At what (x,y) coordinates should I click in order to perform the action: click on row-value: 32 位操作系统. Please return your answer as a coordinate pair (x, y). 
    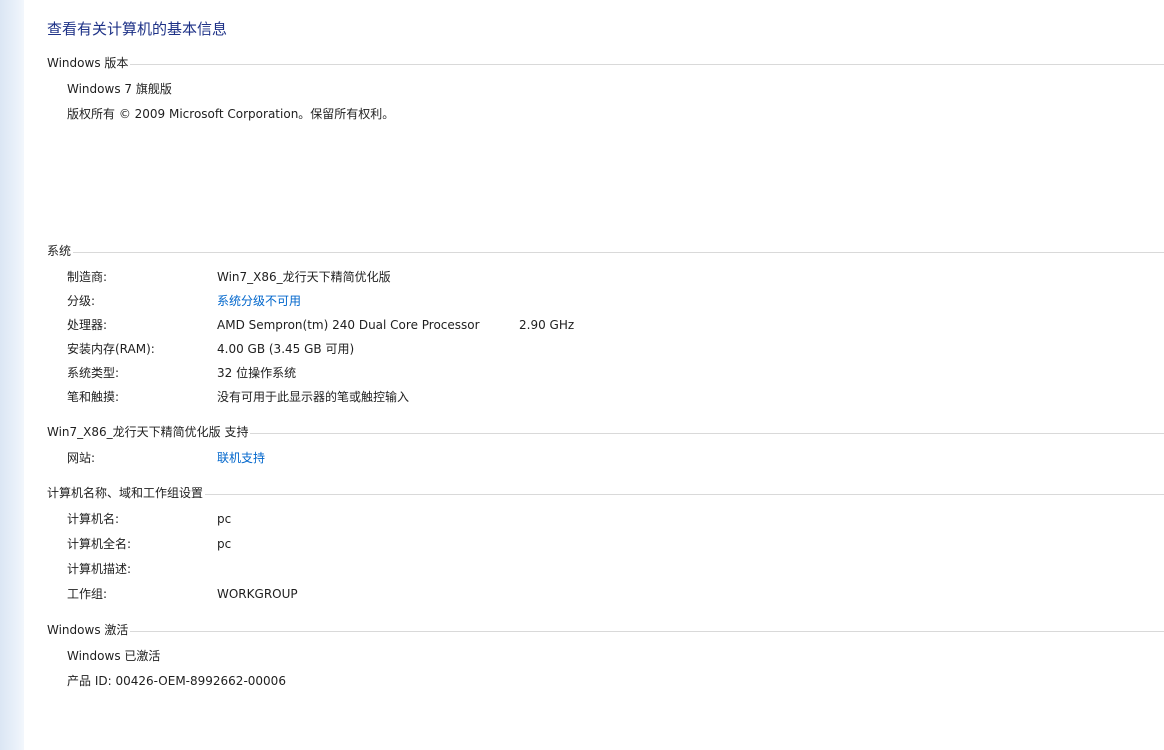
    Looking at the image, I should click on (257, 373).